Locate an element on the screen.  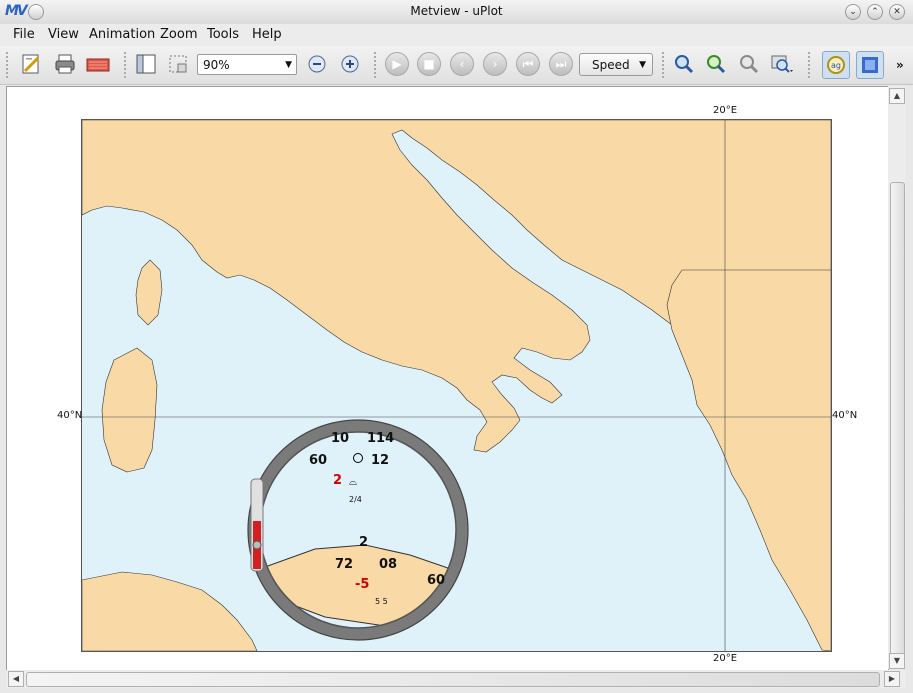
toolbar-overflow-icon: » is located at coordinates (900, 65).